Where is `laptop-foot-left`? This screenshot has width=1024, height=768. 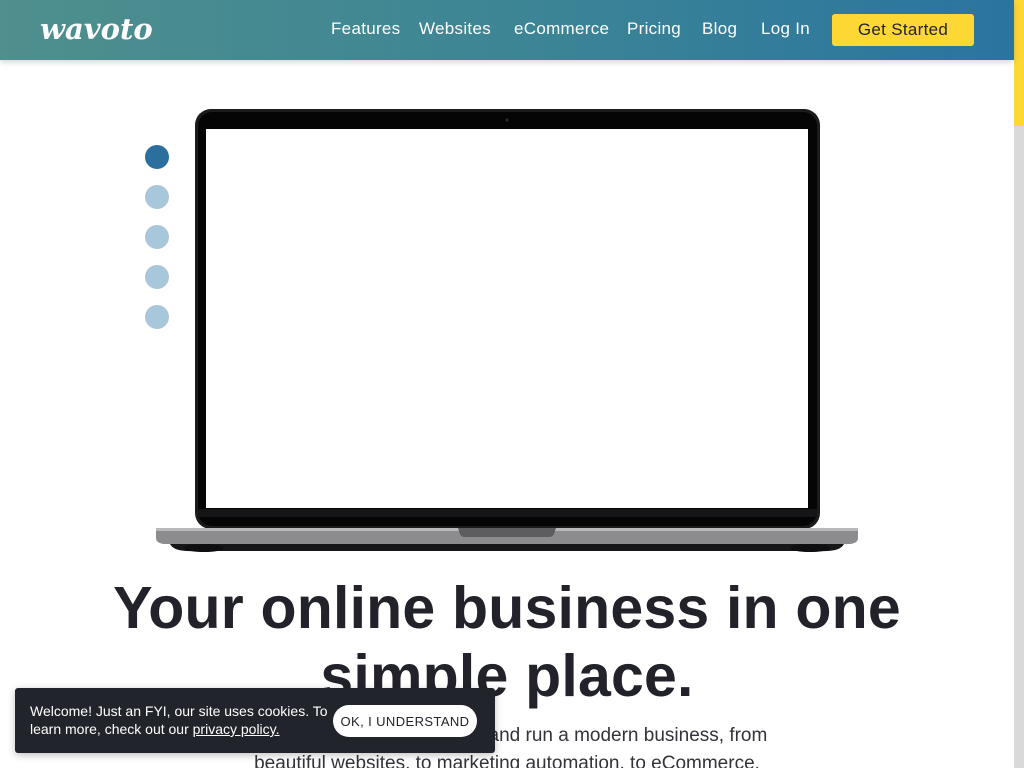 laptop-foot-left is located at coordinates (204, 548).